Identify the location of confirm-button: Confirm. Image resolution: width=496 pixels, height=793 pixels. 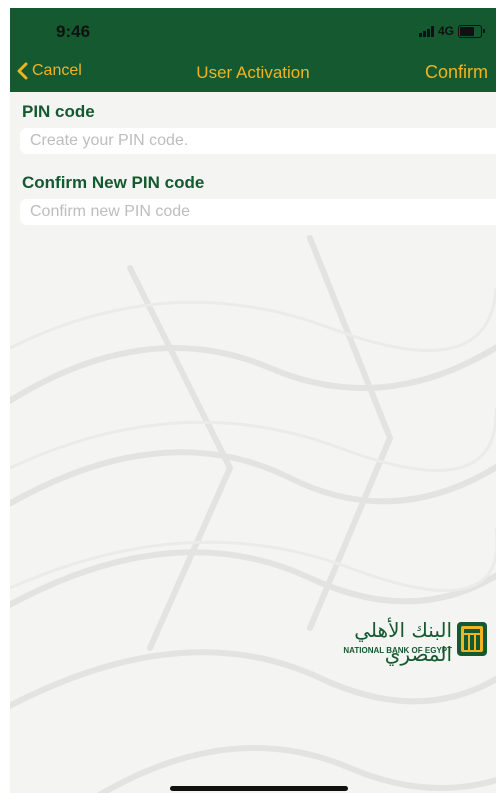
(456, 72).